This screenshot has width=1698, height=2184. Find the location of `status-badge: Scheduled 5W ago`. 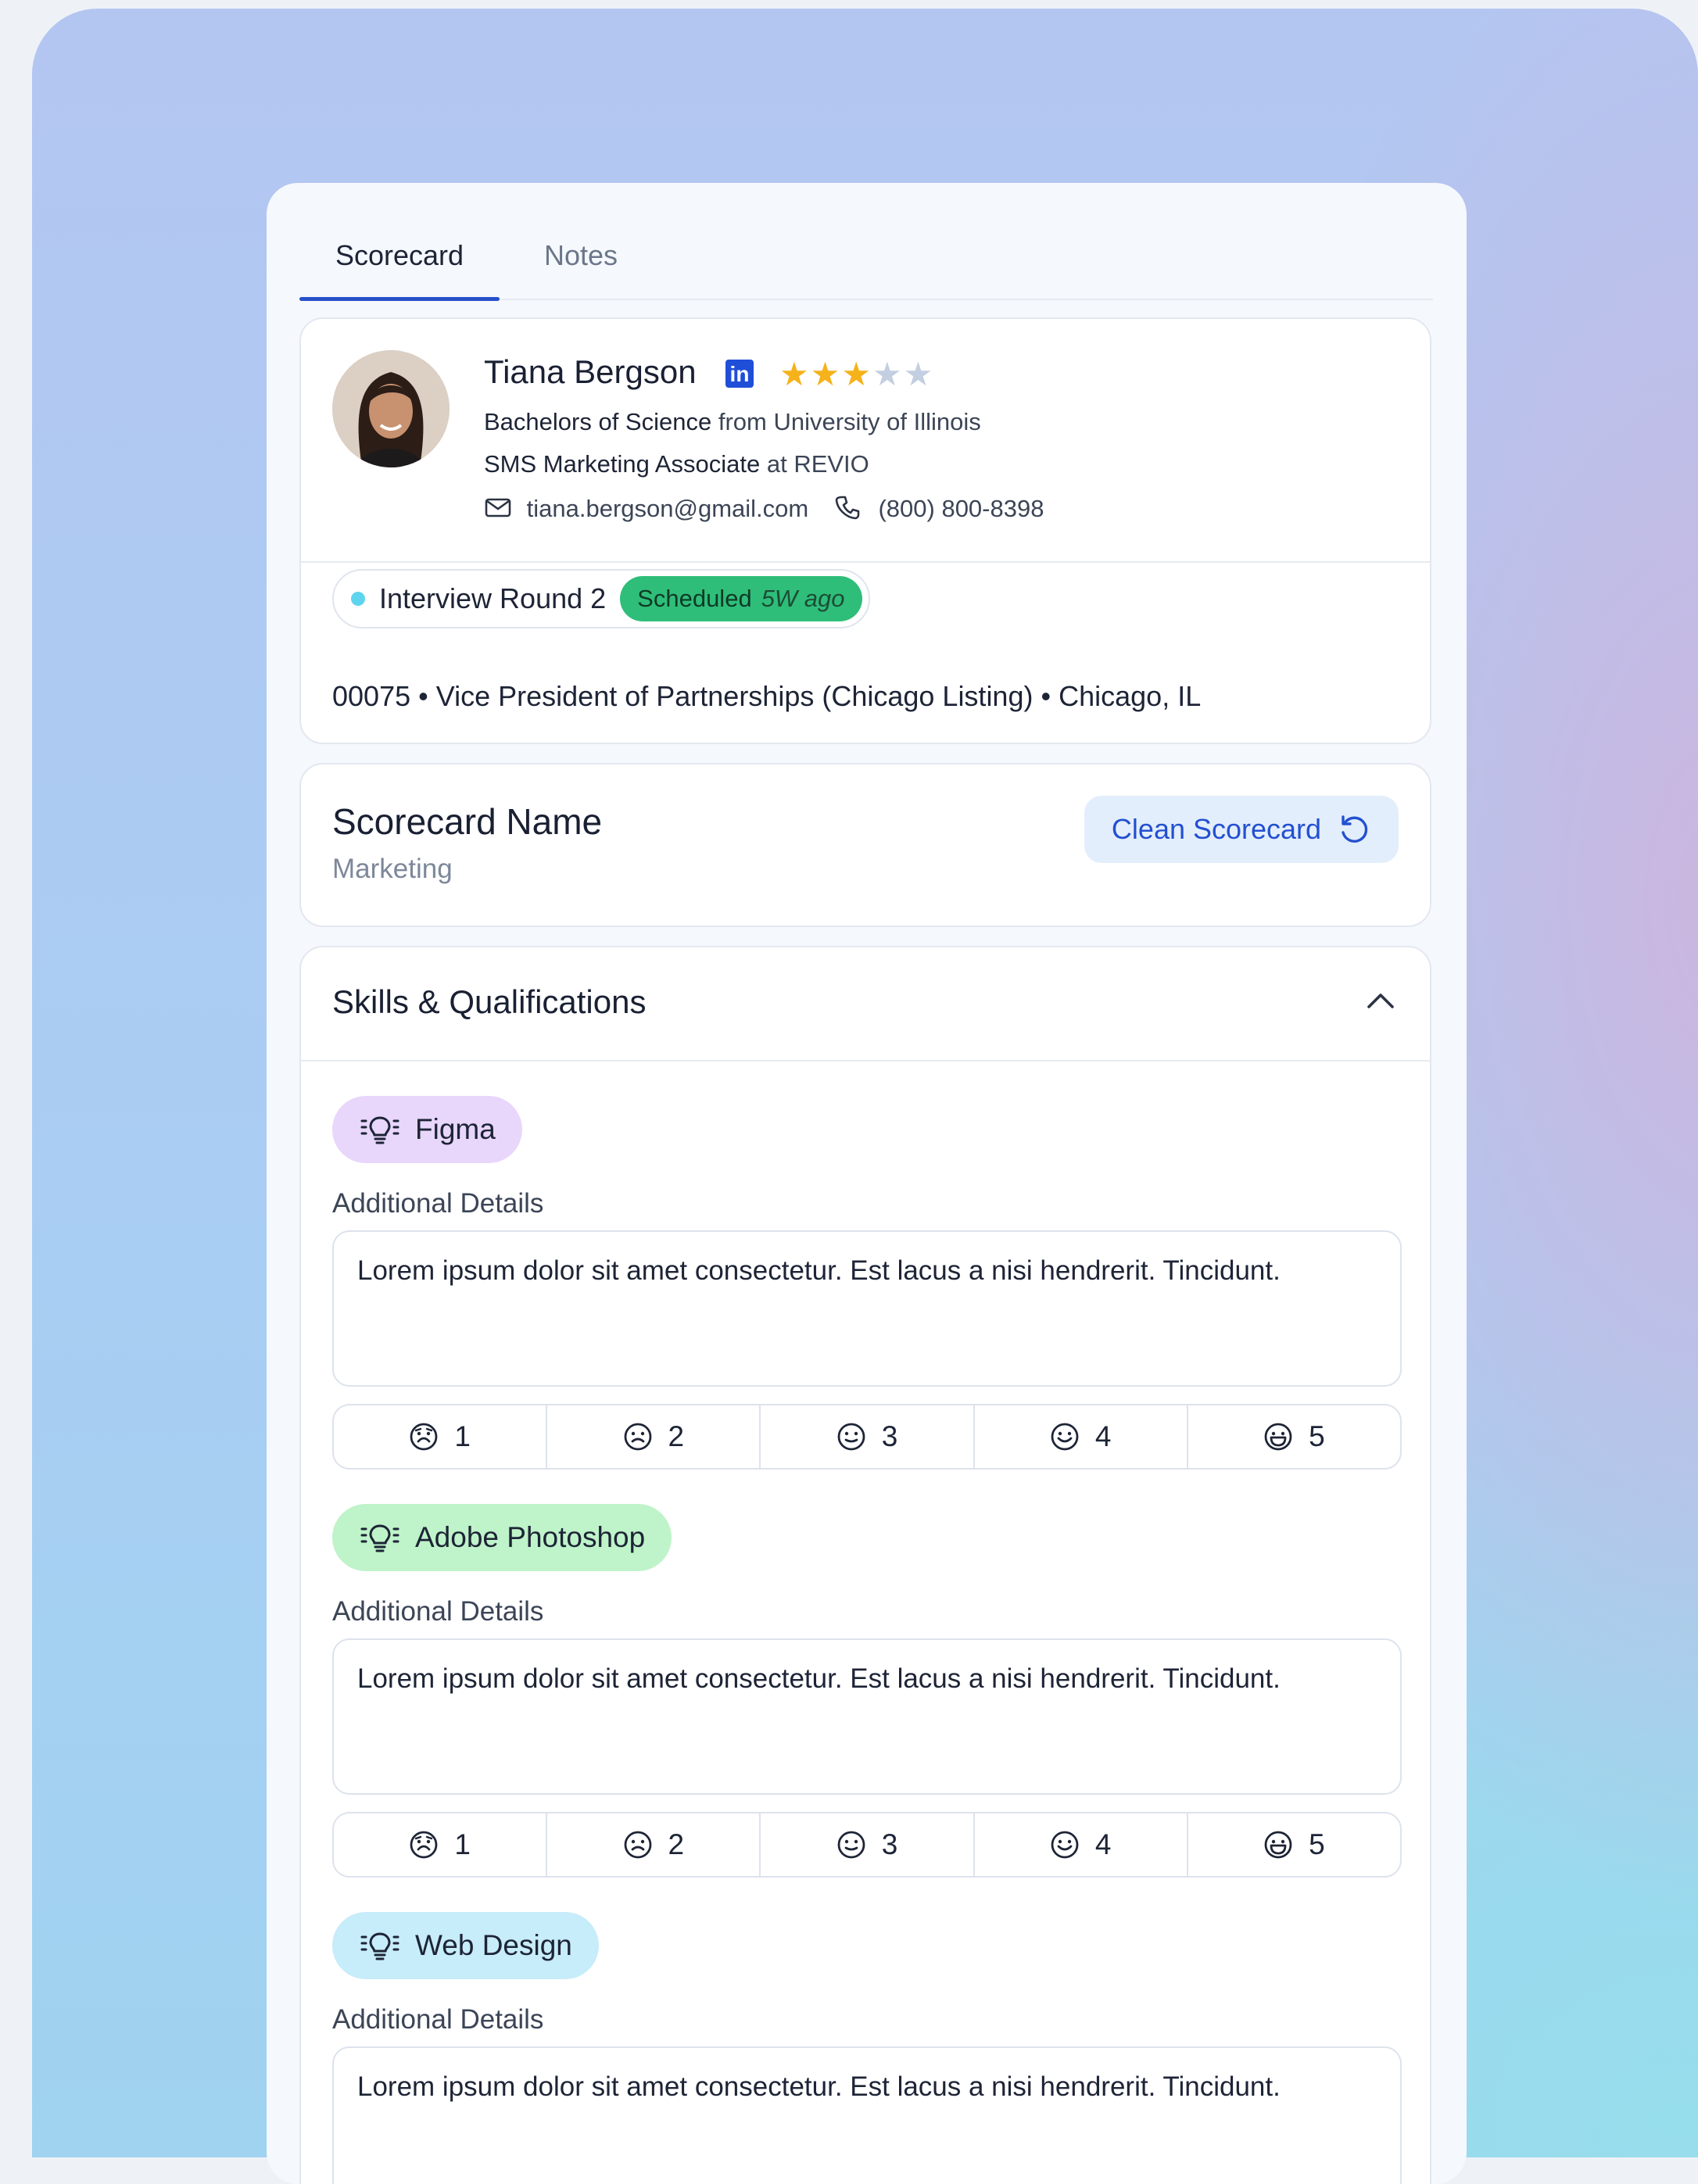

status-badge: Scheduled 5W ago is located at coordinates (741, 598).